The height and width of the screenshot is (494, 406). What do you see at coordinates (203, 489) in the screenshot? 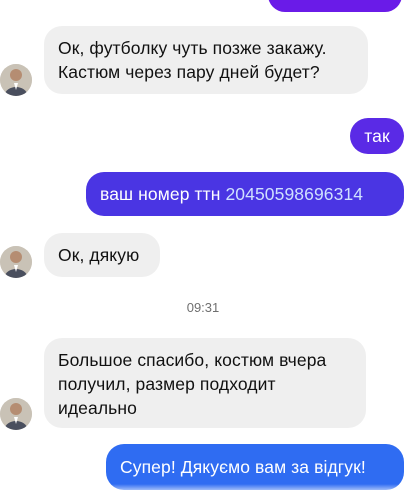
I see `bottom-fade` at bounding box center [203, 489].